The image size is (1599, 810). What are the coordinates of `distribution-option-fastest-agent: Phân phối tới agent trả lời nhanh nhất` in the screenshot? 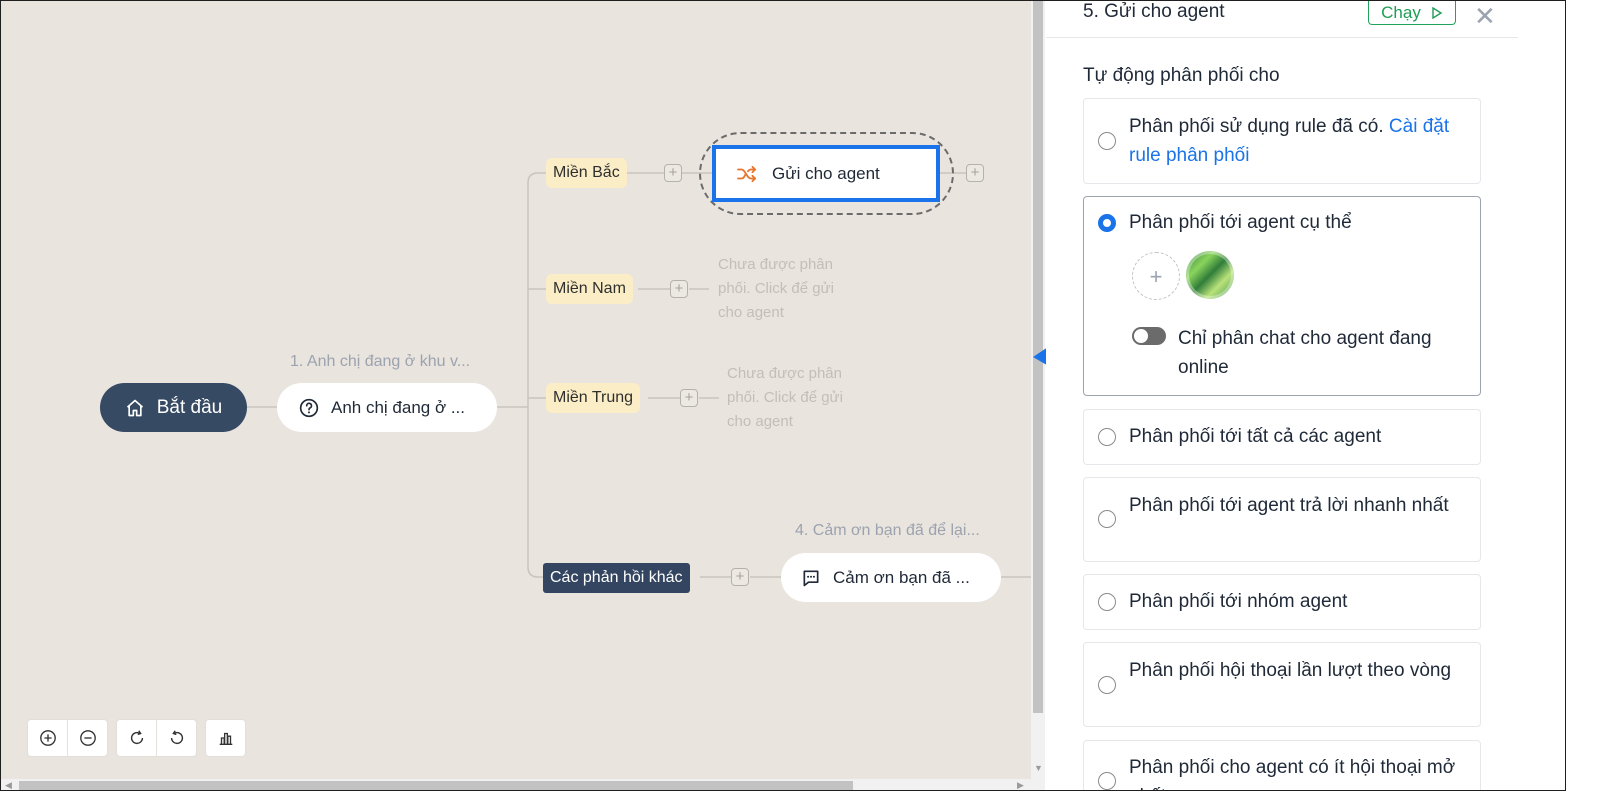 It's located at (1282, 519).